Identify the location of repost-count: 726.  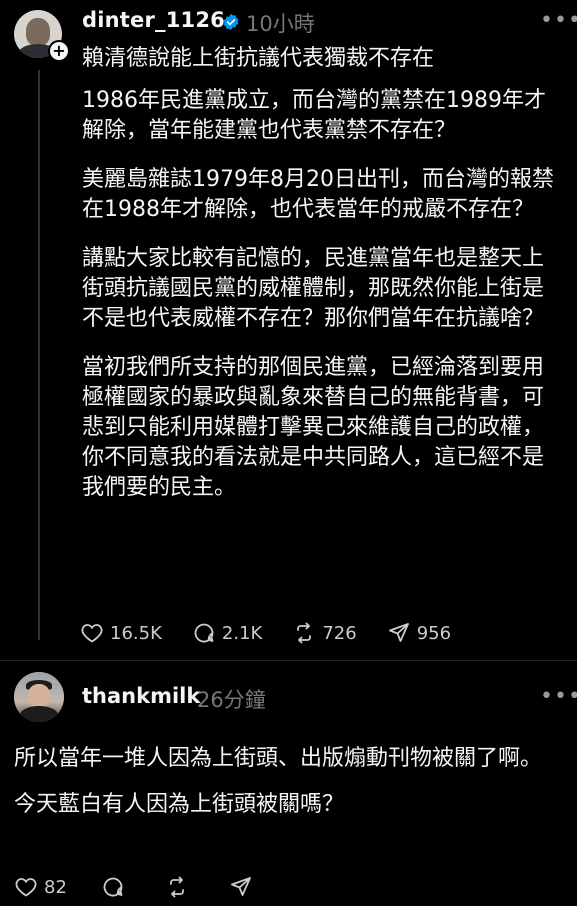
(339, 633).